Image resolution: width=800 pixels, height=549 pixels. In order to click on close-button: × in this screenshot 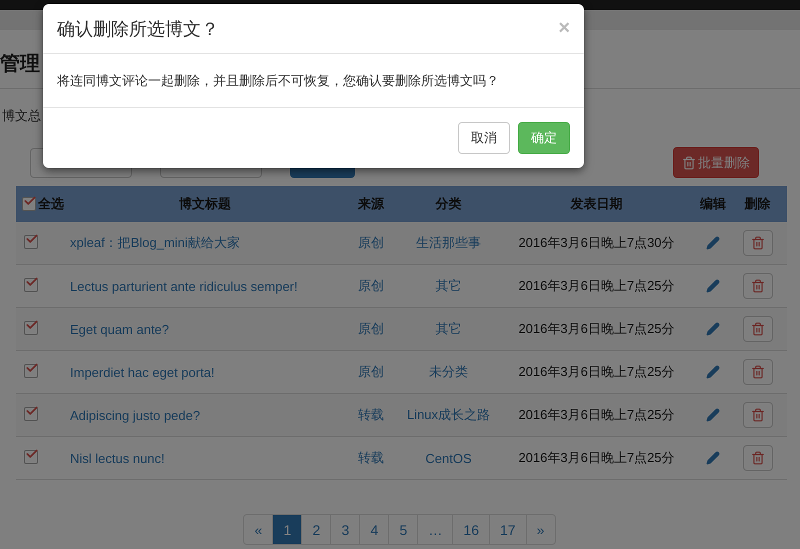, I will do `click(564, 28)`.